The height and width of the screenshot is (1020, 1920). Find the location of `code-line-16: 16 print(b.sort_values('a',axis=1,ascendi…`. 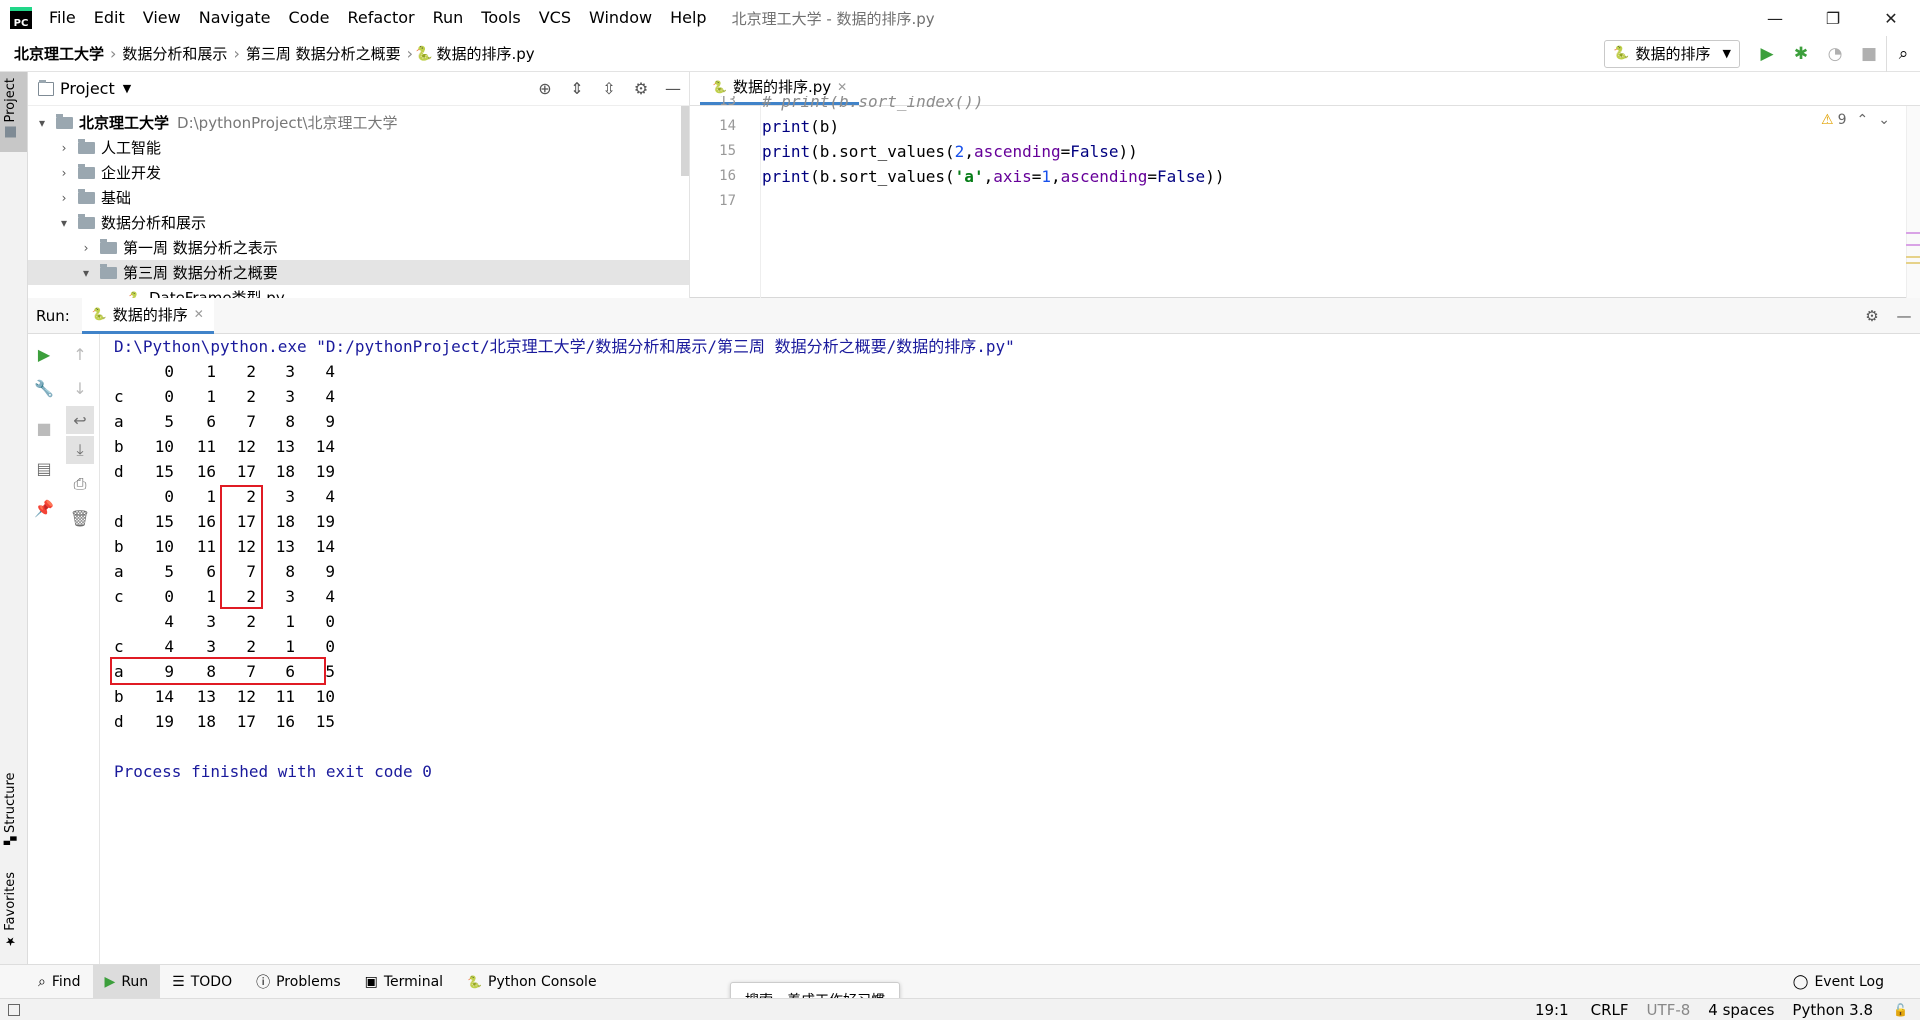

code-line-16: 16 print(b.sort_values('a',axis=1,ascendi… is located at coordinates (1290, 176).